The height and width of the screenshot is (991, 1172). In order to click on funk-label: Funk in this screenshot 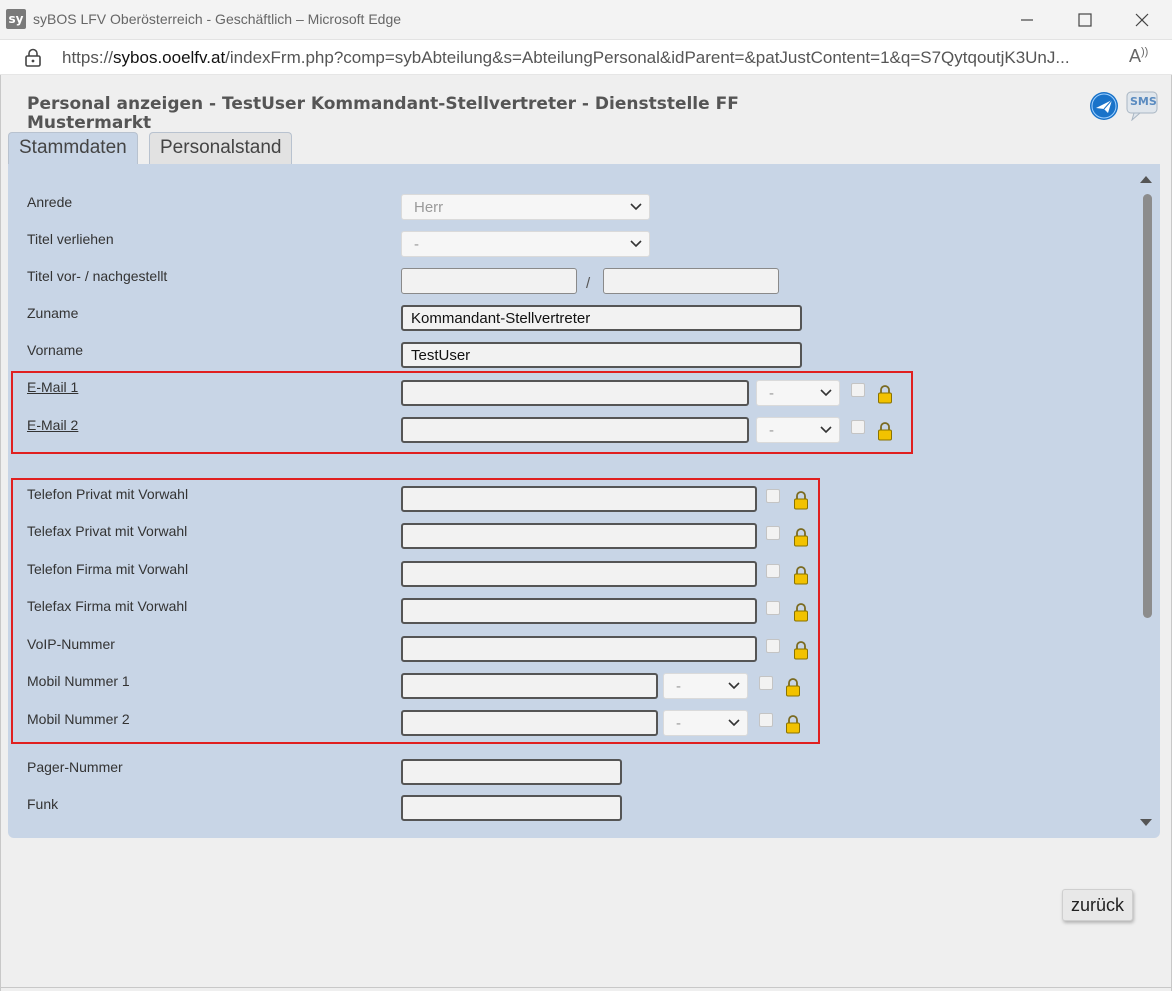, I will do `click(43, 804)`.